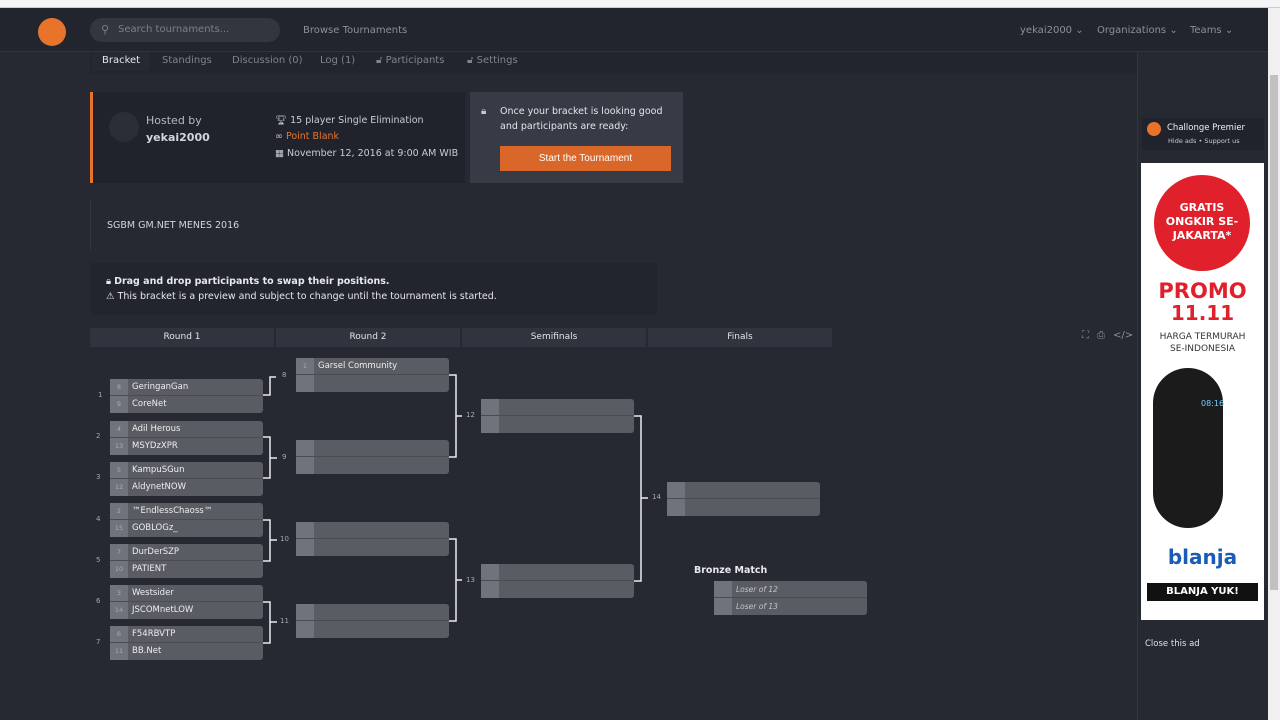  I want to click on bronze-title: Bronze Match, so click(731, 570).